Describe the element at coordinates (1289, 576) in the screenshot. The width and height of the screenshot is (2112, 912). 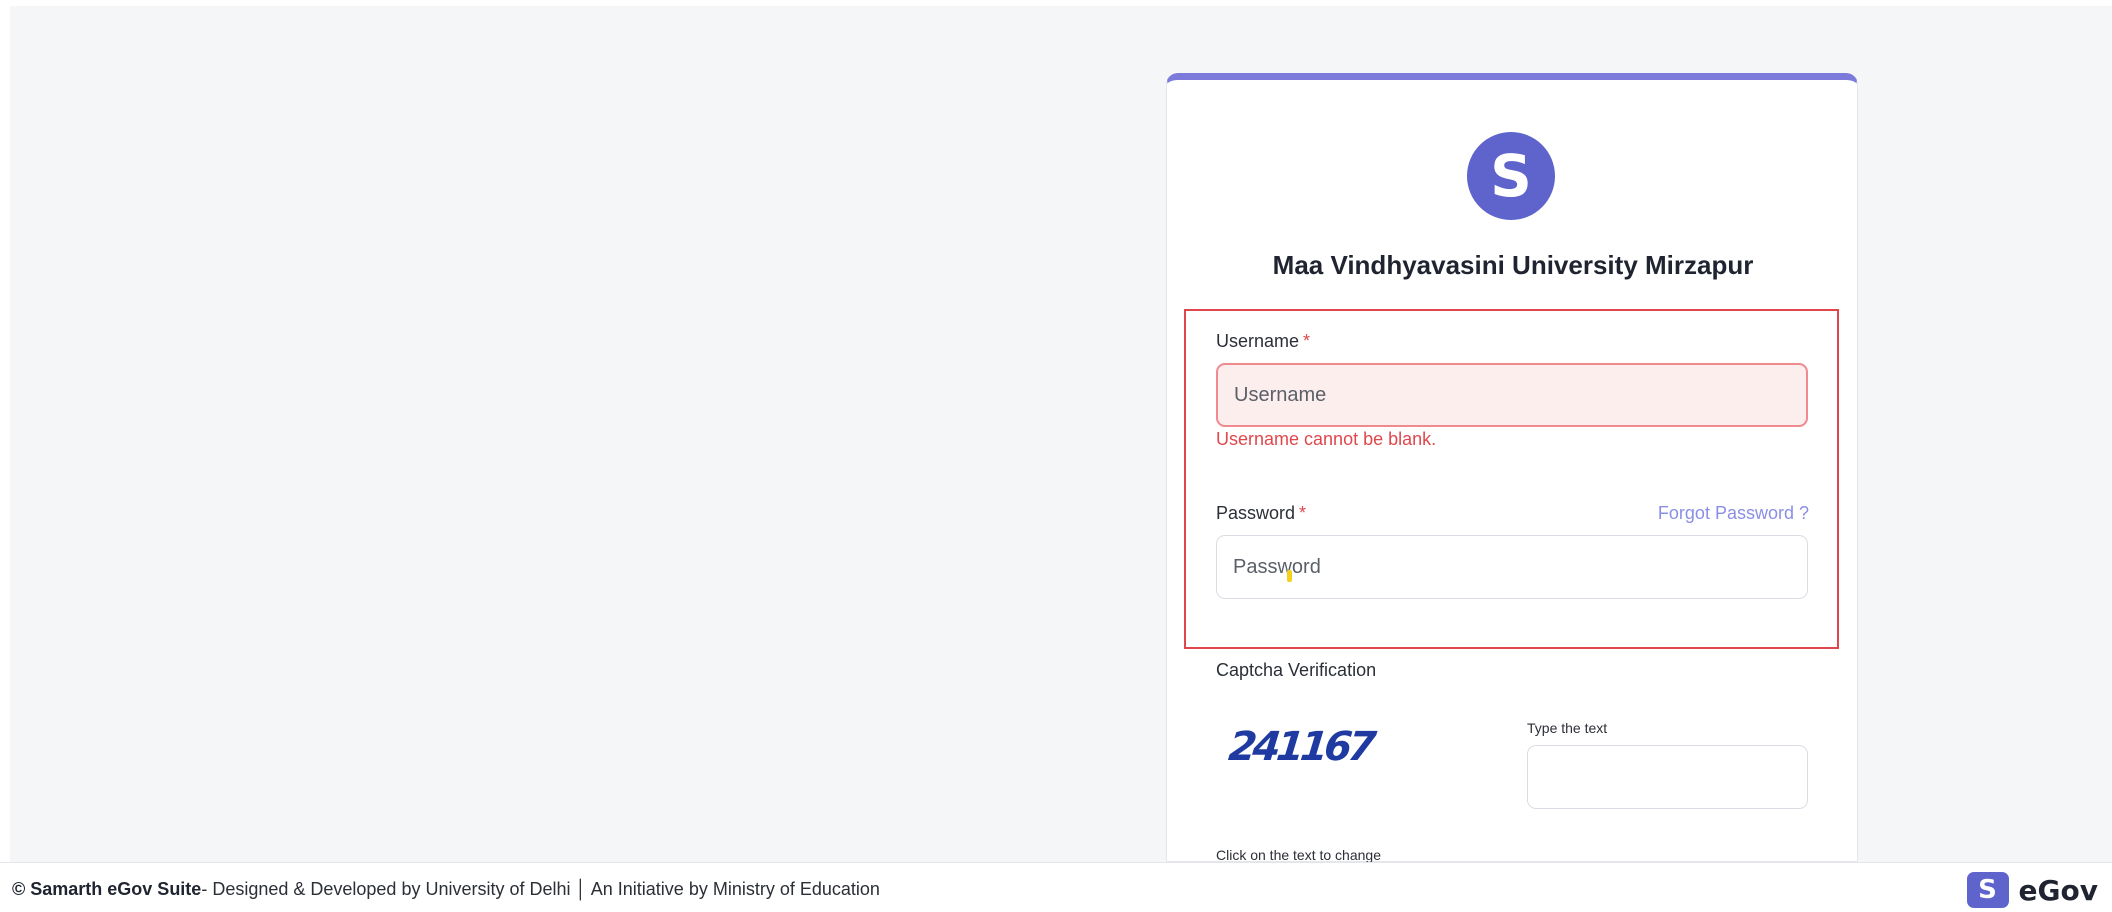
I see `mouse-cursor-indicator` at that location.